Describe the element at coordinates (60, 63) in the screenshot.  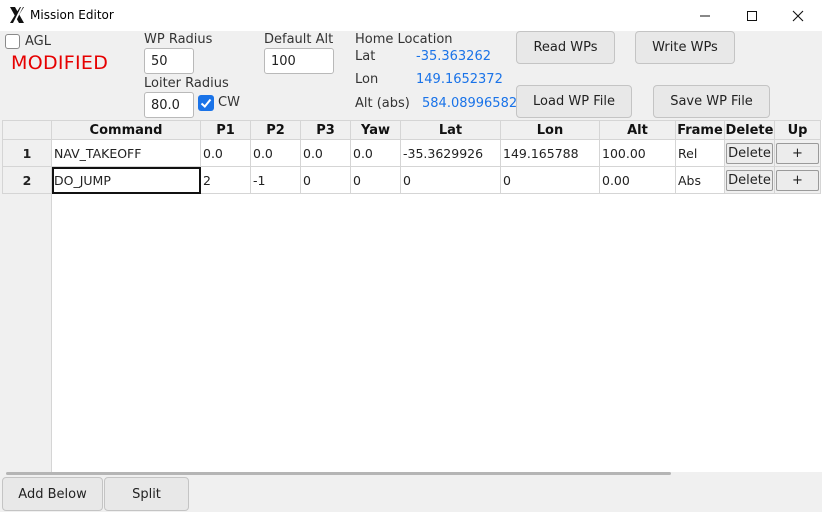
I see `modified-indicator: MODIFIED` at that location.